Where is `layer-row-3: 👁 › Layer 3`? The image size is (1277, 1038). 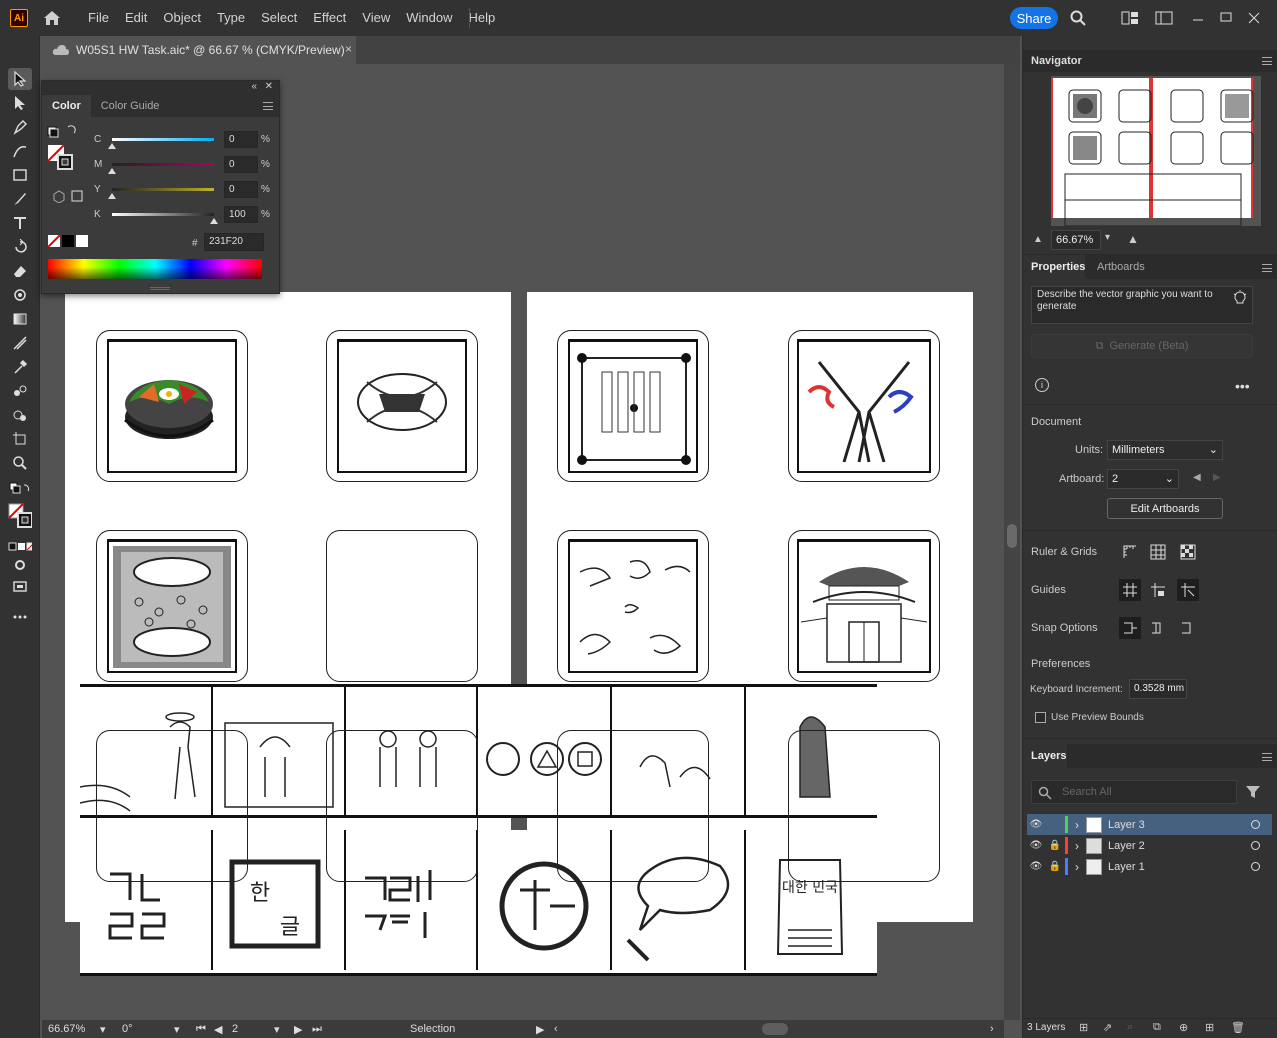 layer-row-3: 👁 › Layer 3 is located at coordinates (1149, 824).